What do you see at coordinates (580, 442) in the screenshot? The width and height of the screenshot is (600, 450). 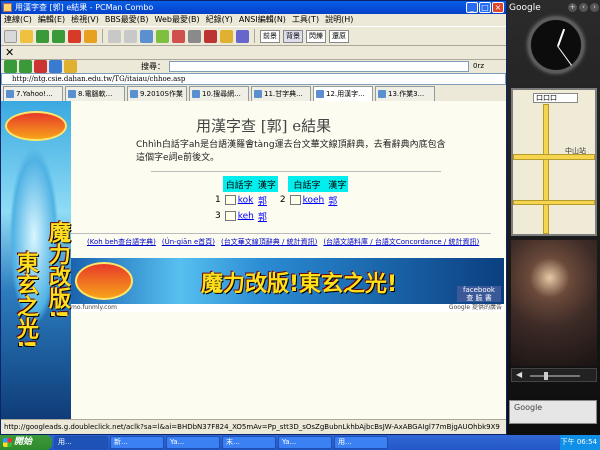 I see `system-tray-clock: 下午 06:54` at bounding box center [580, 442].